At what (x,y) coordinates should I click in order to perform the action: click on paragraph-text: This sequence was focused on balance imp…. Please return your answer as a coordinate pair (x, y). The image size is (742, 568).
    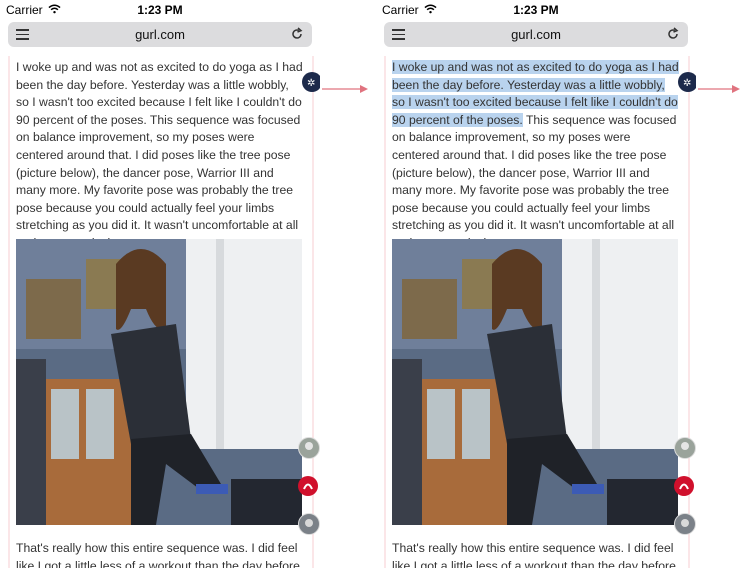
    Looking at the image, I should click on (534, 181).